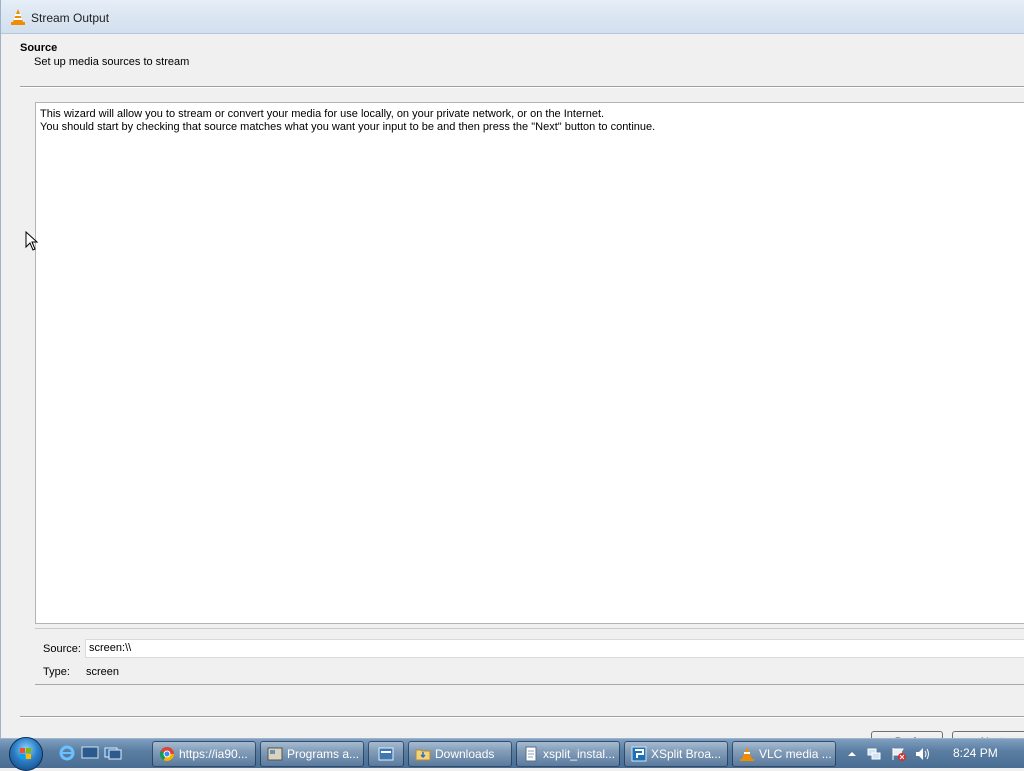  I want to click on start-button, so click(26, 754).